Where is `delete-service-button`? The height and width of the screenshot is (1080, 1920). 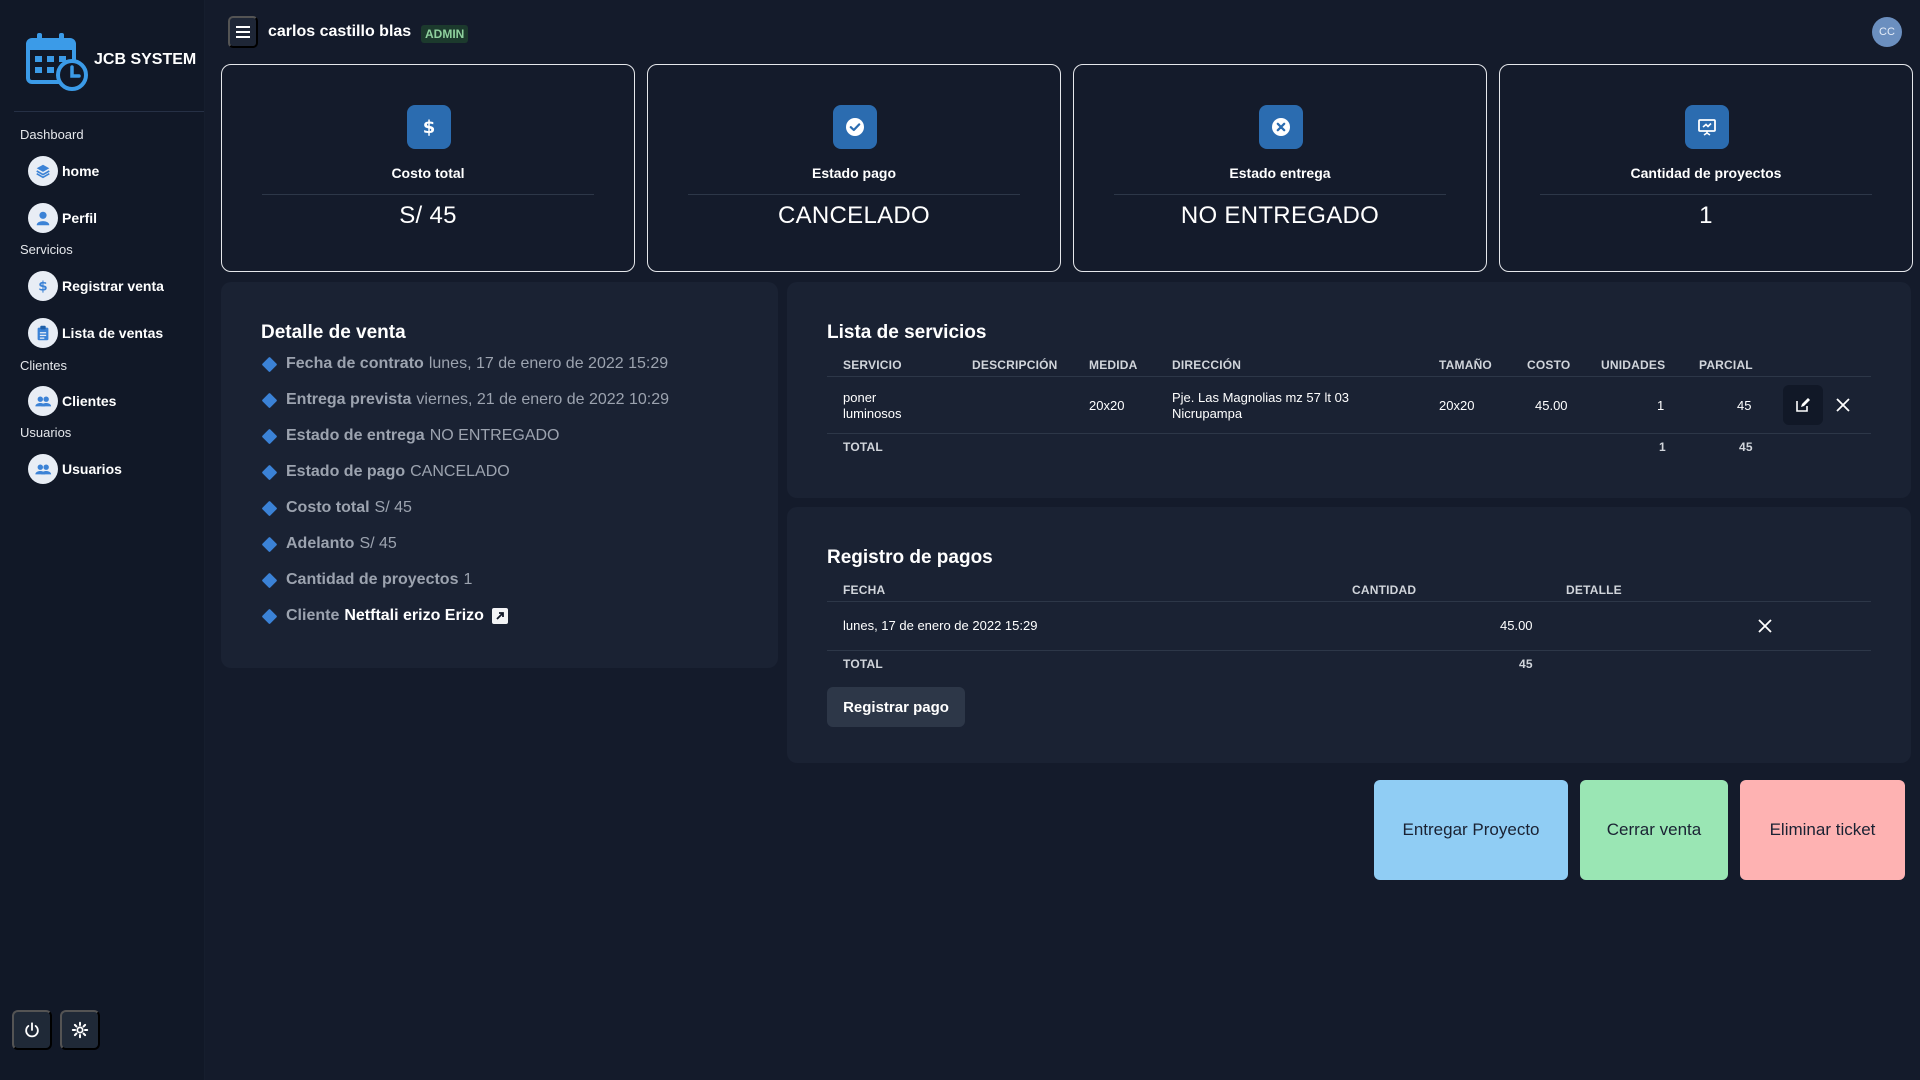
delete-service-button is located at coordinates (1843, 405).